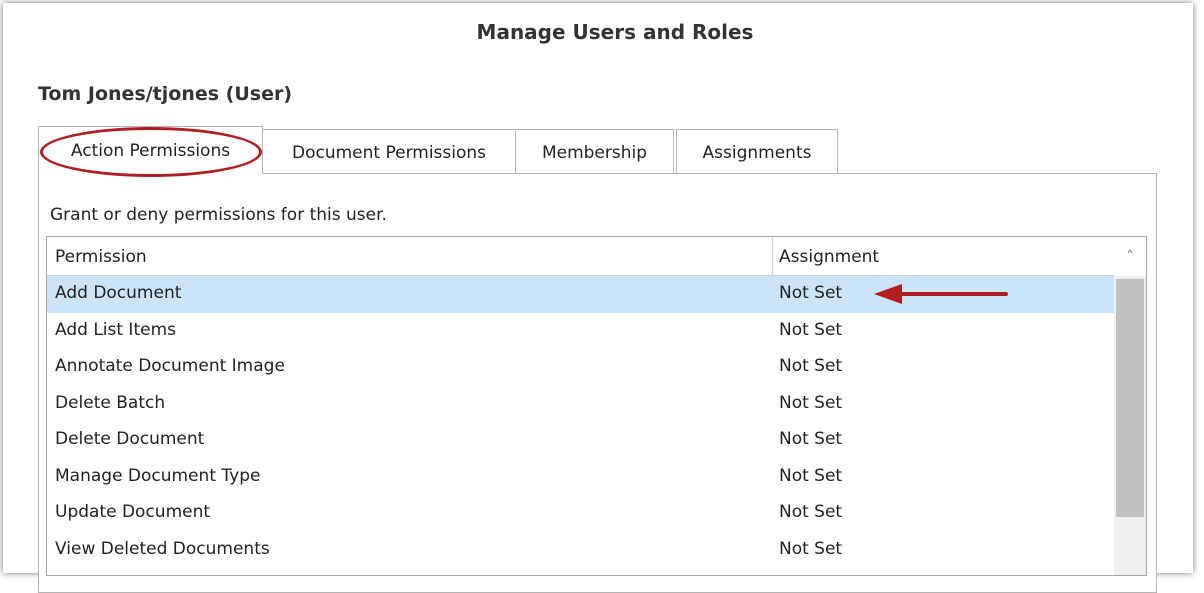 This screenshot has width=1204, height=593. What do you see at coordinates (101, 257) in the screenshot?
I see `column-header-permission: Permission` at bounding box center [101, 257].